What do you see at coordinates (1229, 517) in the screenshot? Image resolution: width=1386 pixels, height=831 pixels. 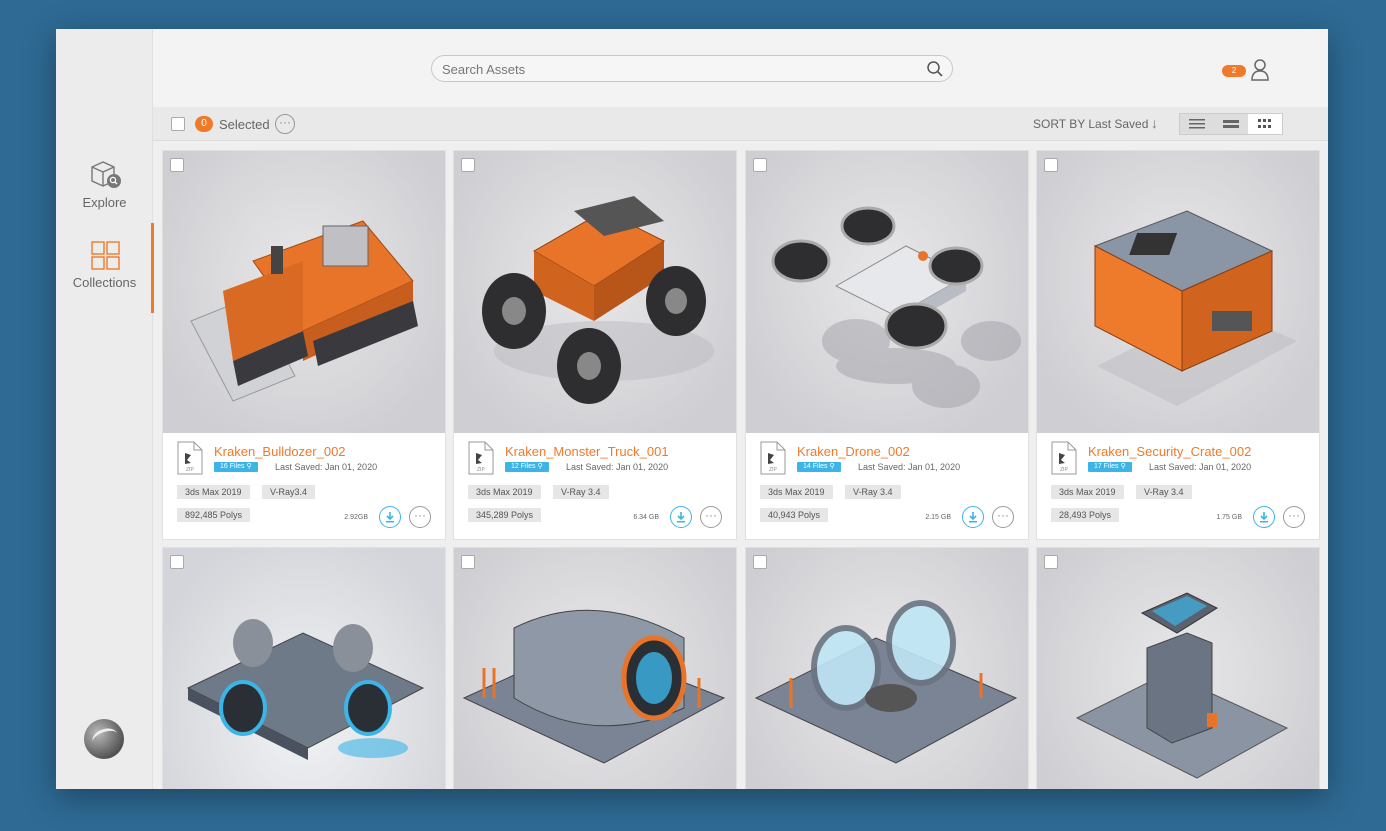 I see `file-size: 1.75 GB` at bounding box center [1229, 517].